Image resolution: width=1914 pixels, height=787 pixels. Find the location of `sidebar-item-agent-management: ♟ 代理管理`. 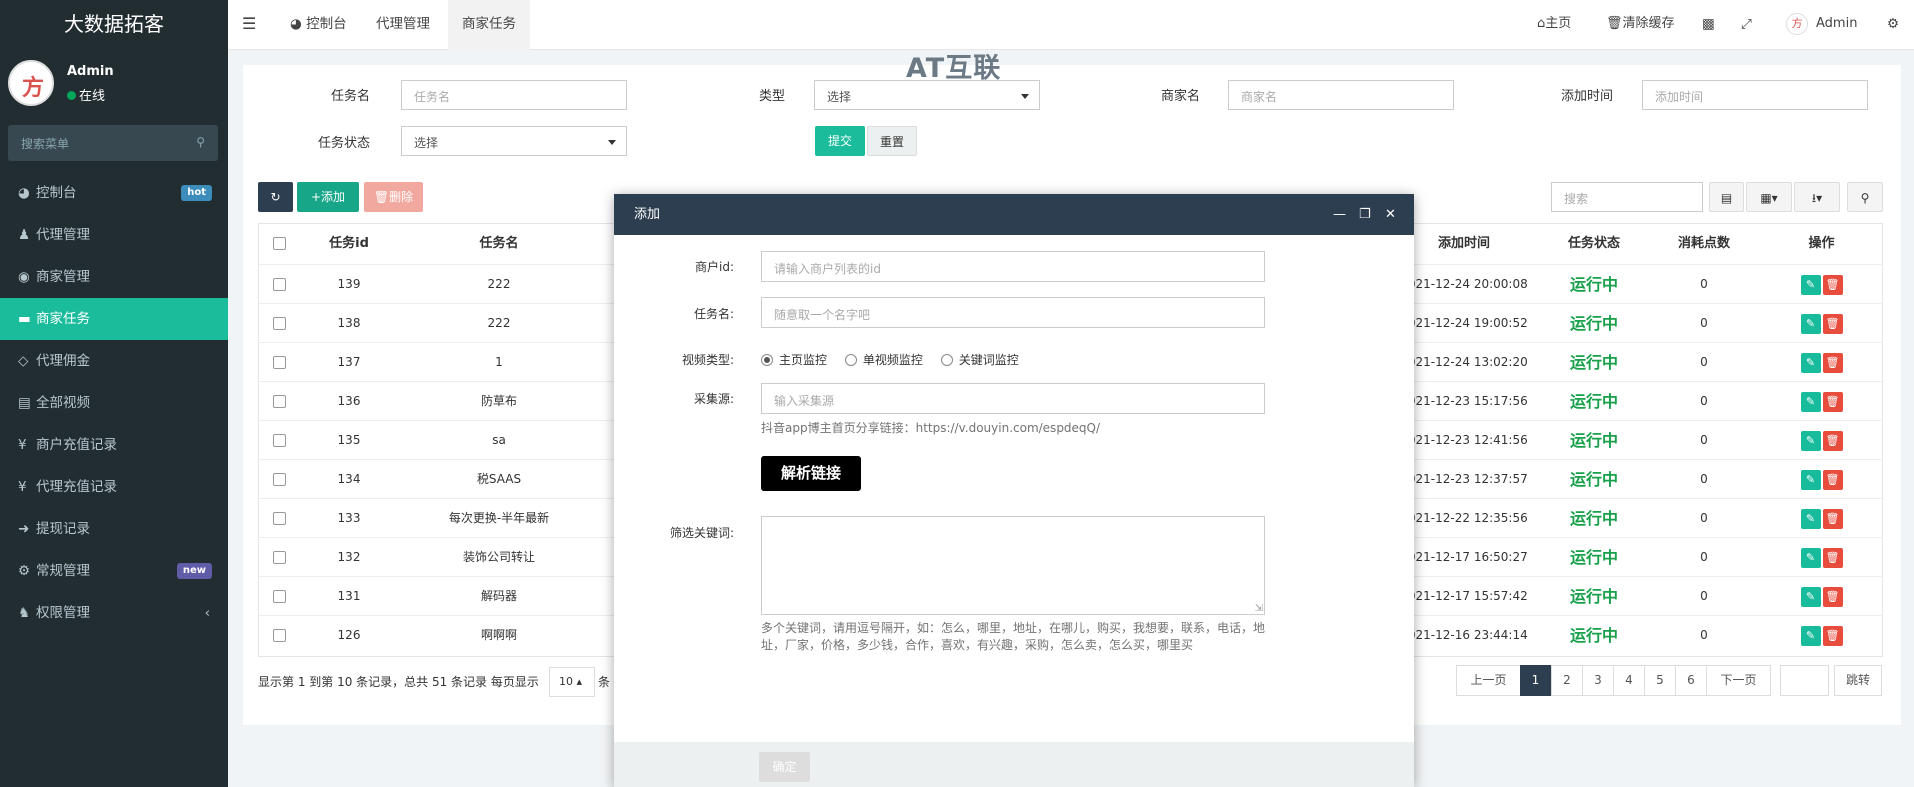

sidebar-item-agent-management: ♟ 代理管理 is located at coordinates (114, 235).